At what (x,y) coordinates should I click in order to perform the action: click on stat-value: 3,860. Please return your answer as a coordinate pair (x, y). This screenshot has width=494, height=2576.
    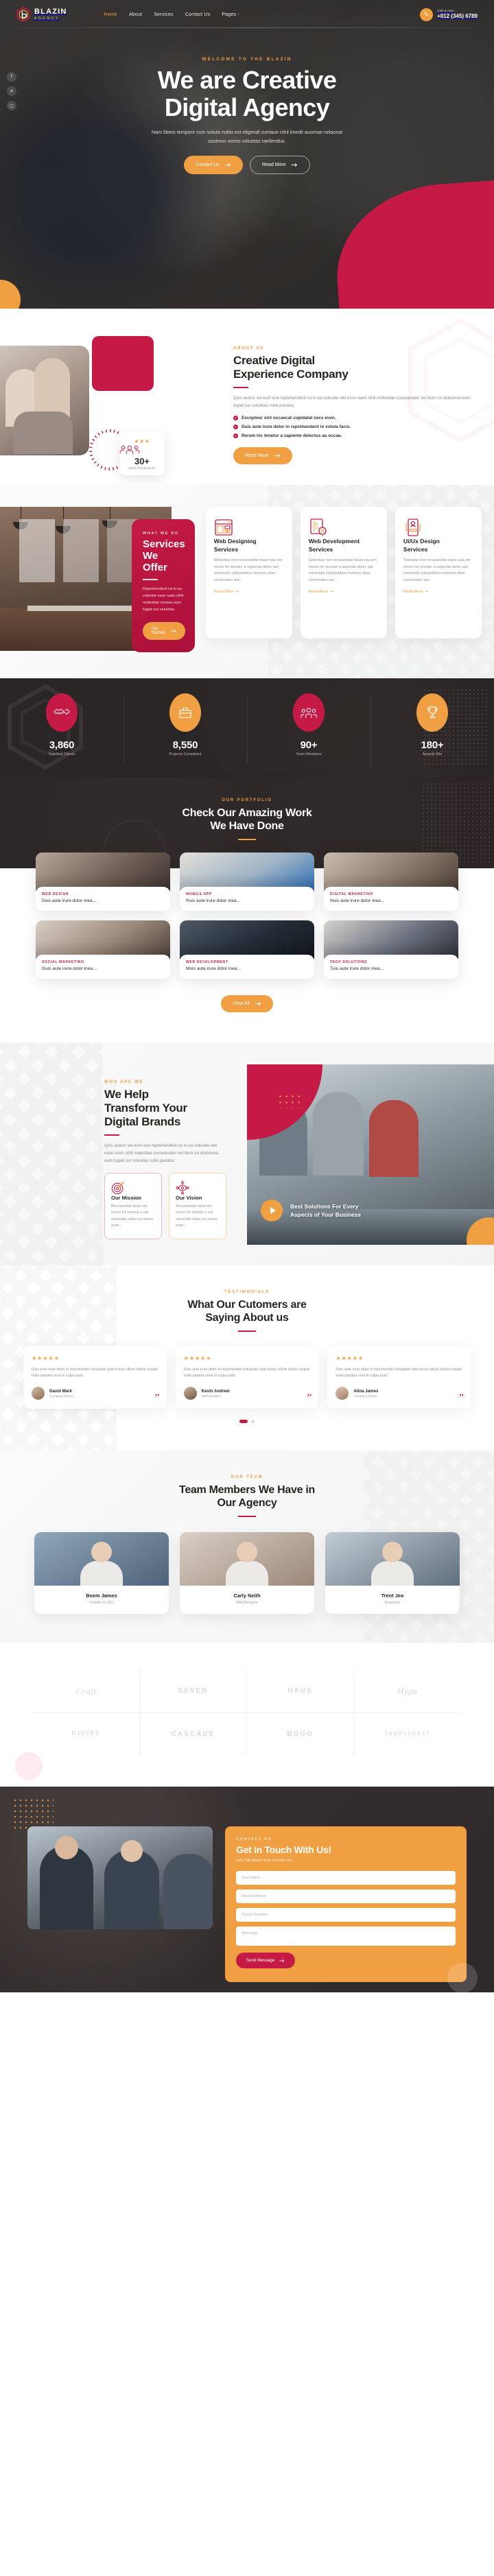
    Looking at the image, I should click on (62, 745).